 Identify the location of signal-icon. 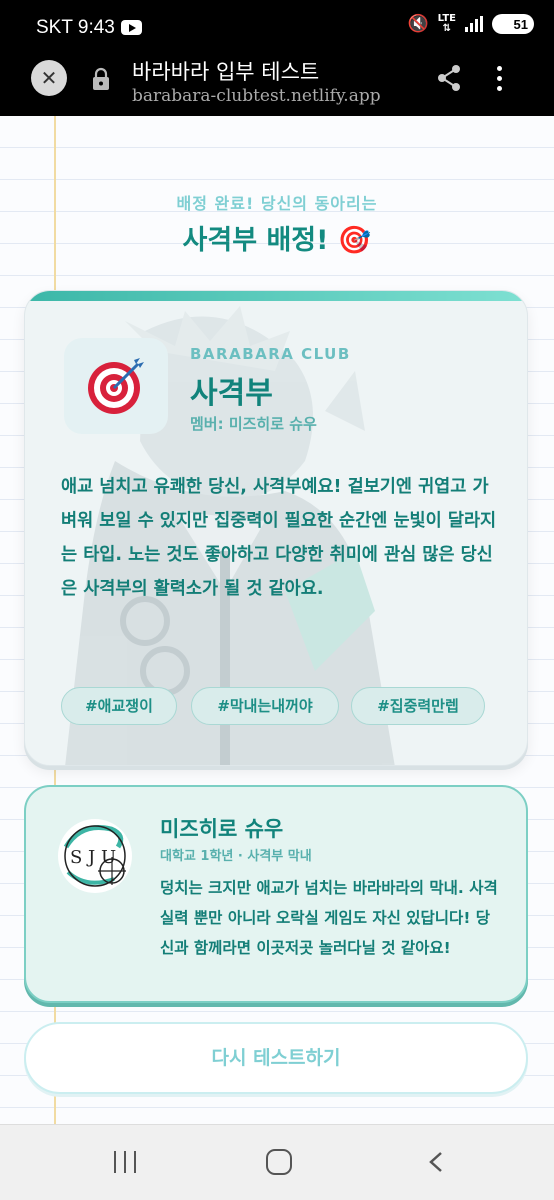
(474, 24).